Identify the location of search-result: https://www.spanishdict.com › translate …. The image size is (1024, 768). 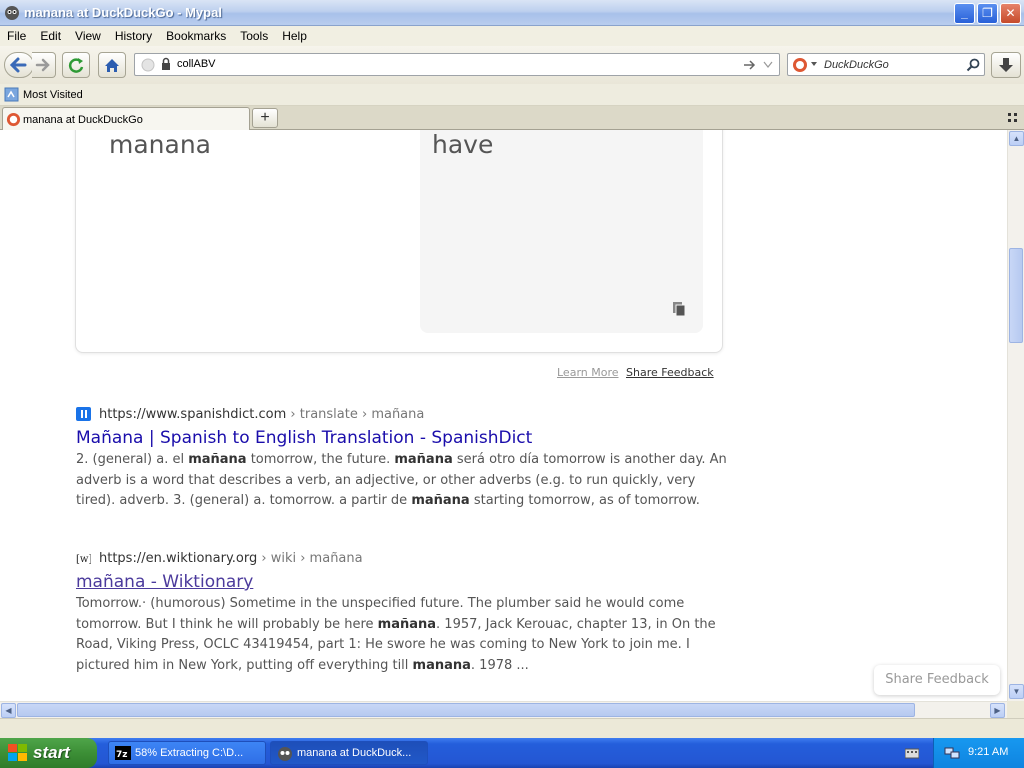
(406, 459).